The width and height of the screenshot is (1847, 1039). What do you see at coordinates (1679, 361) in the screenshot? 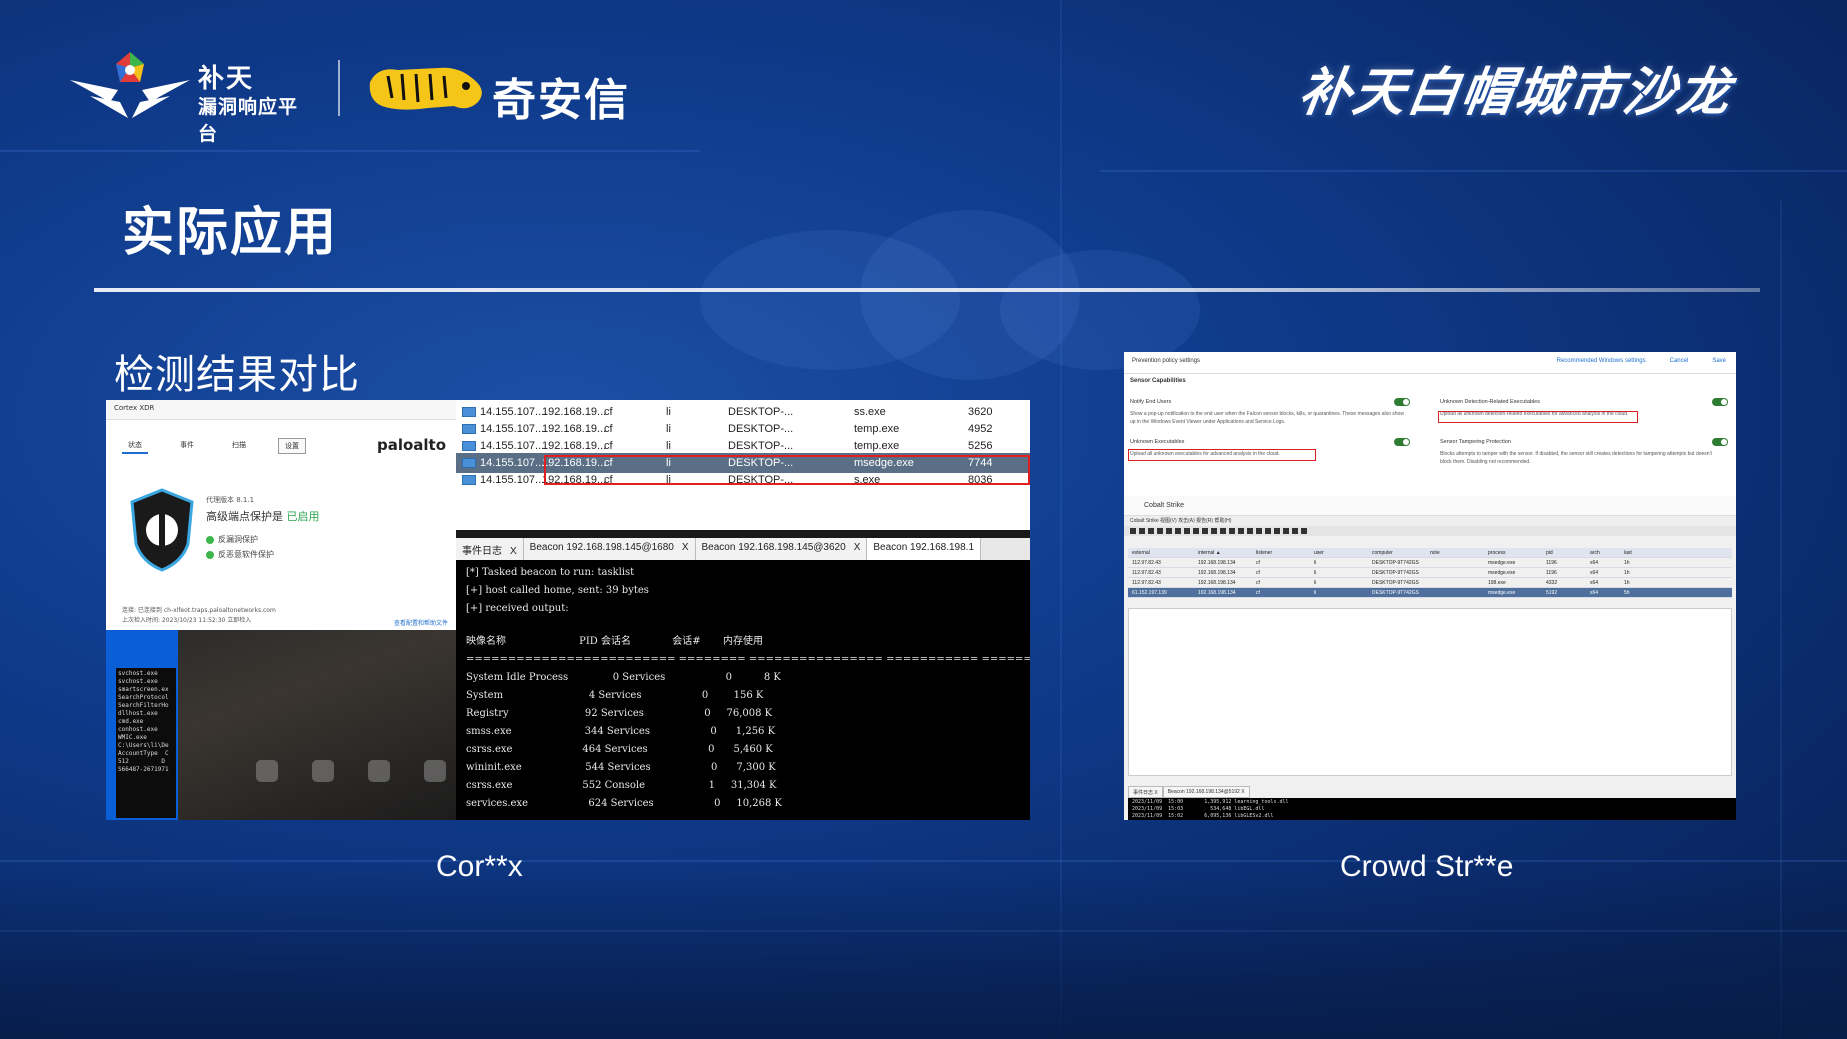
I see `cancel-button: Cancel` at bounding box center [1679, 361].